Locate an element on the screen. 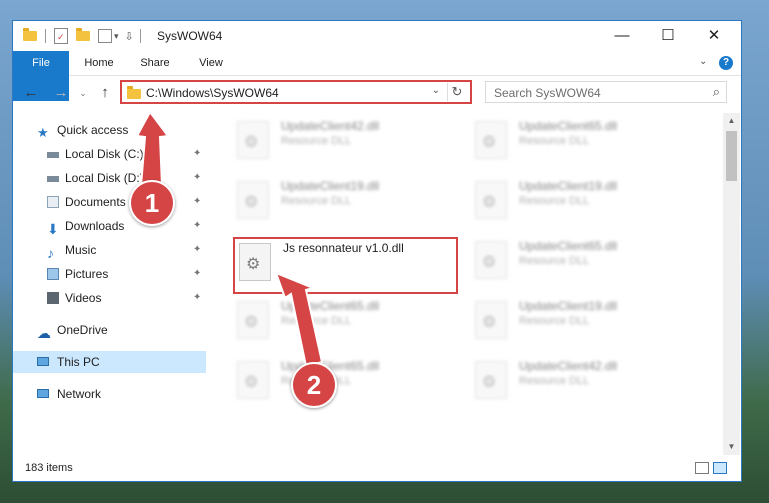 This screenshot has width=769, height=503. pictures-icon is located at coordinates (53, 274).